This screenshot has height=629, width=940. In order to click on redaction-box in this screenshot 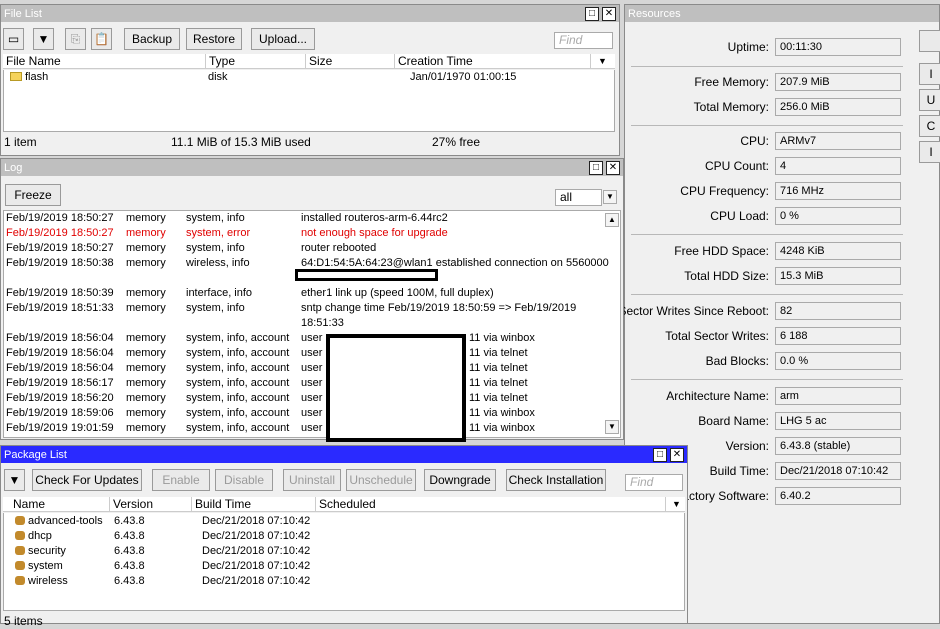, I will do `click(396, 388)`.